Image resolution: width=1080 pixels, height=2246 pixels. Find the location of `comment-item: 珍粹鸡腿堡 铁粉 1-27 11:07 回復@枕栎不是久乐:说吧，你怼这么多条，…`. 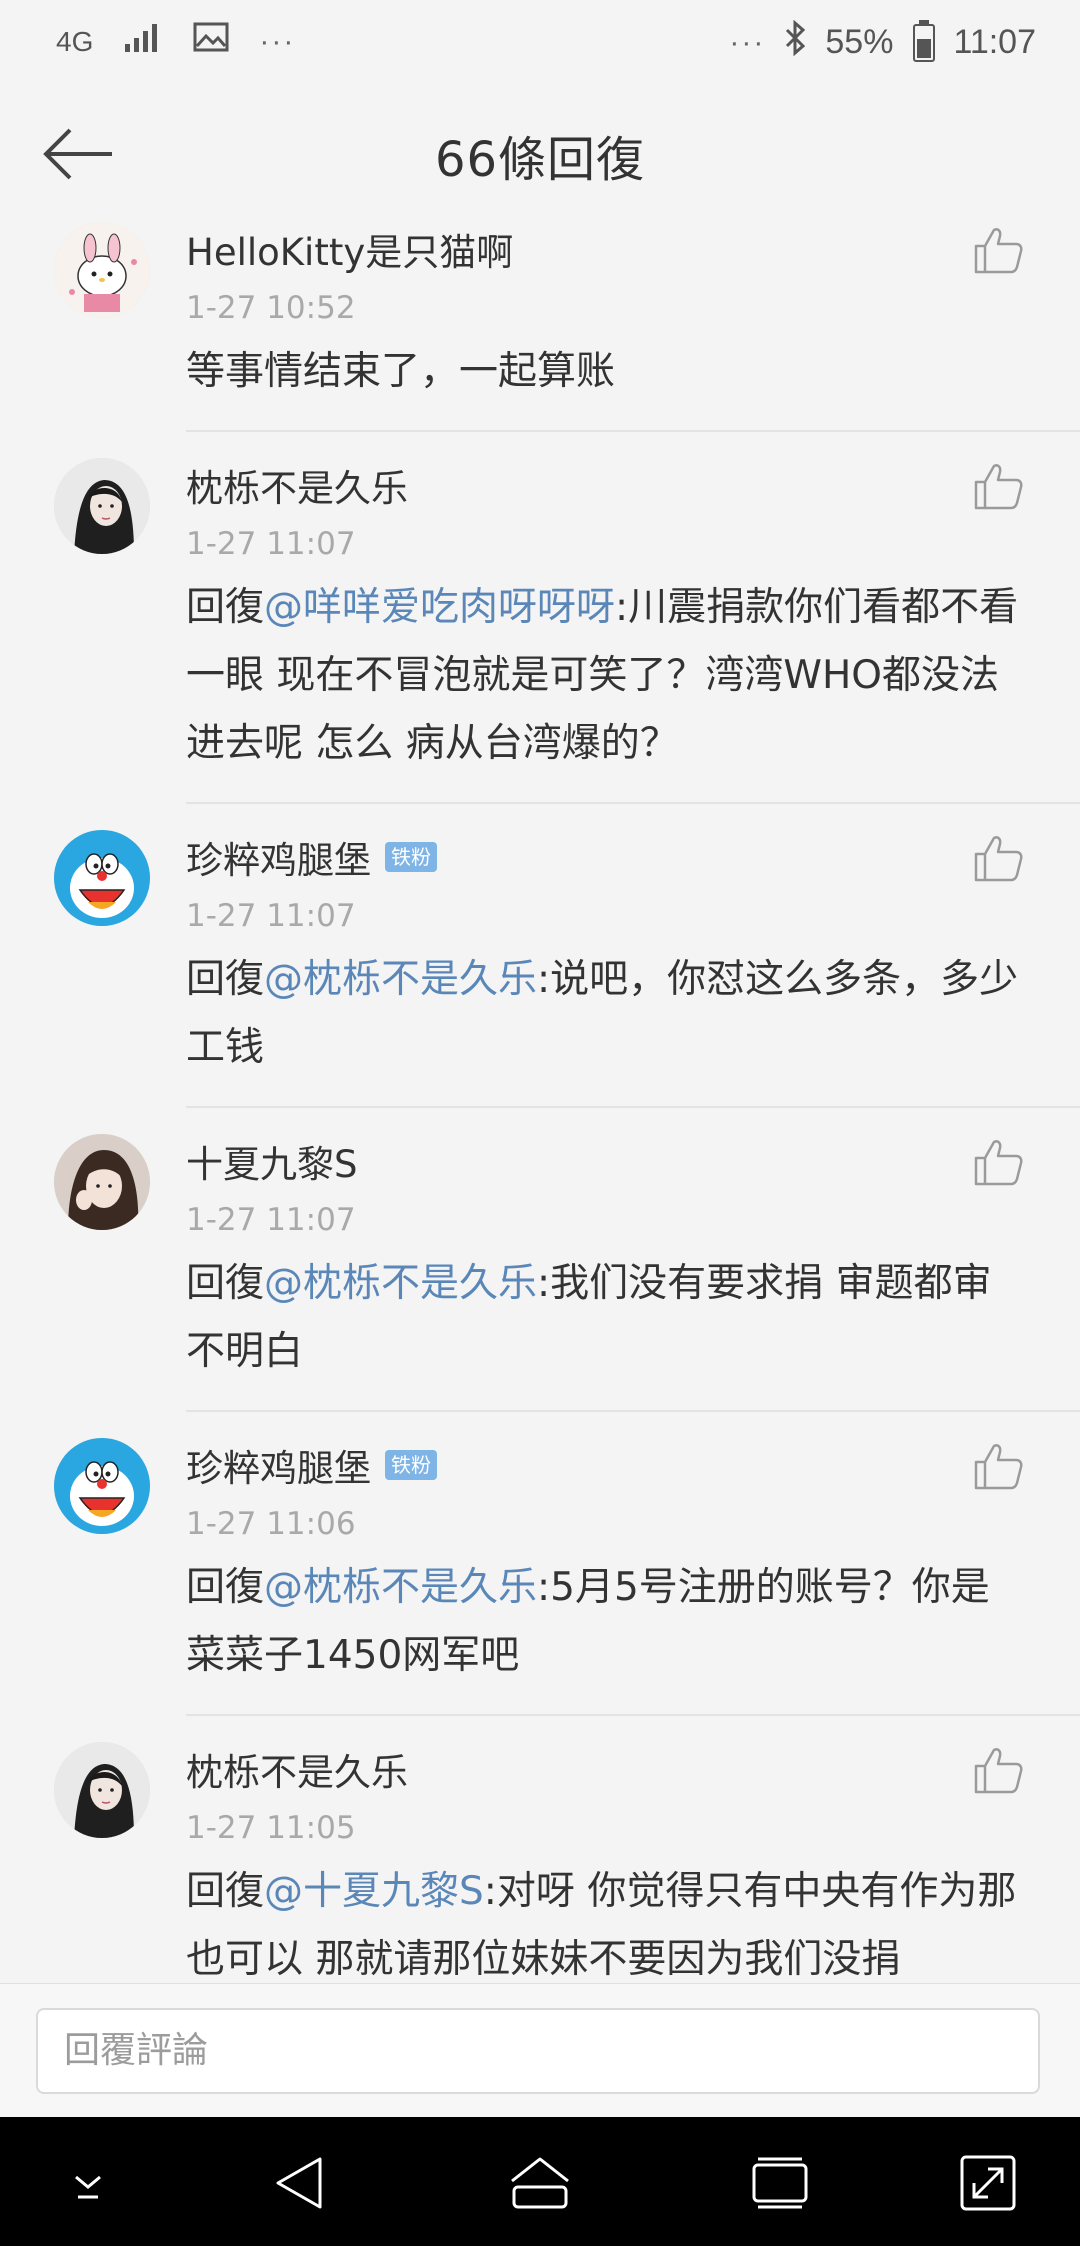

comment-item: 珍粹鸡腿堡 铁粉 1-27 11:07 回復@枕栎不是久乐:说吧，你怼这么多条，… is located at coordinates (540, 954).